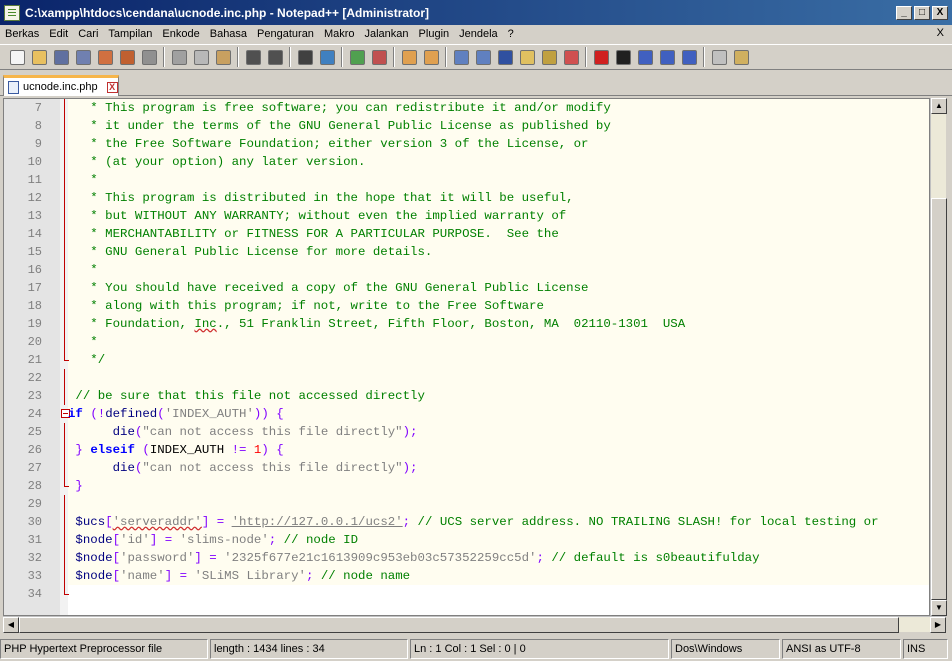 The width and height of the screenshot is (952, 661). I want to click on save-button, so click(61, 57).